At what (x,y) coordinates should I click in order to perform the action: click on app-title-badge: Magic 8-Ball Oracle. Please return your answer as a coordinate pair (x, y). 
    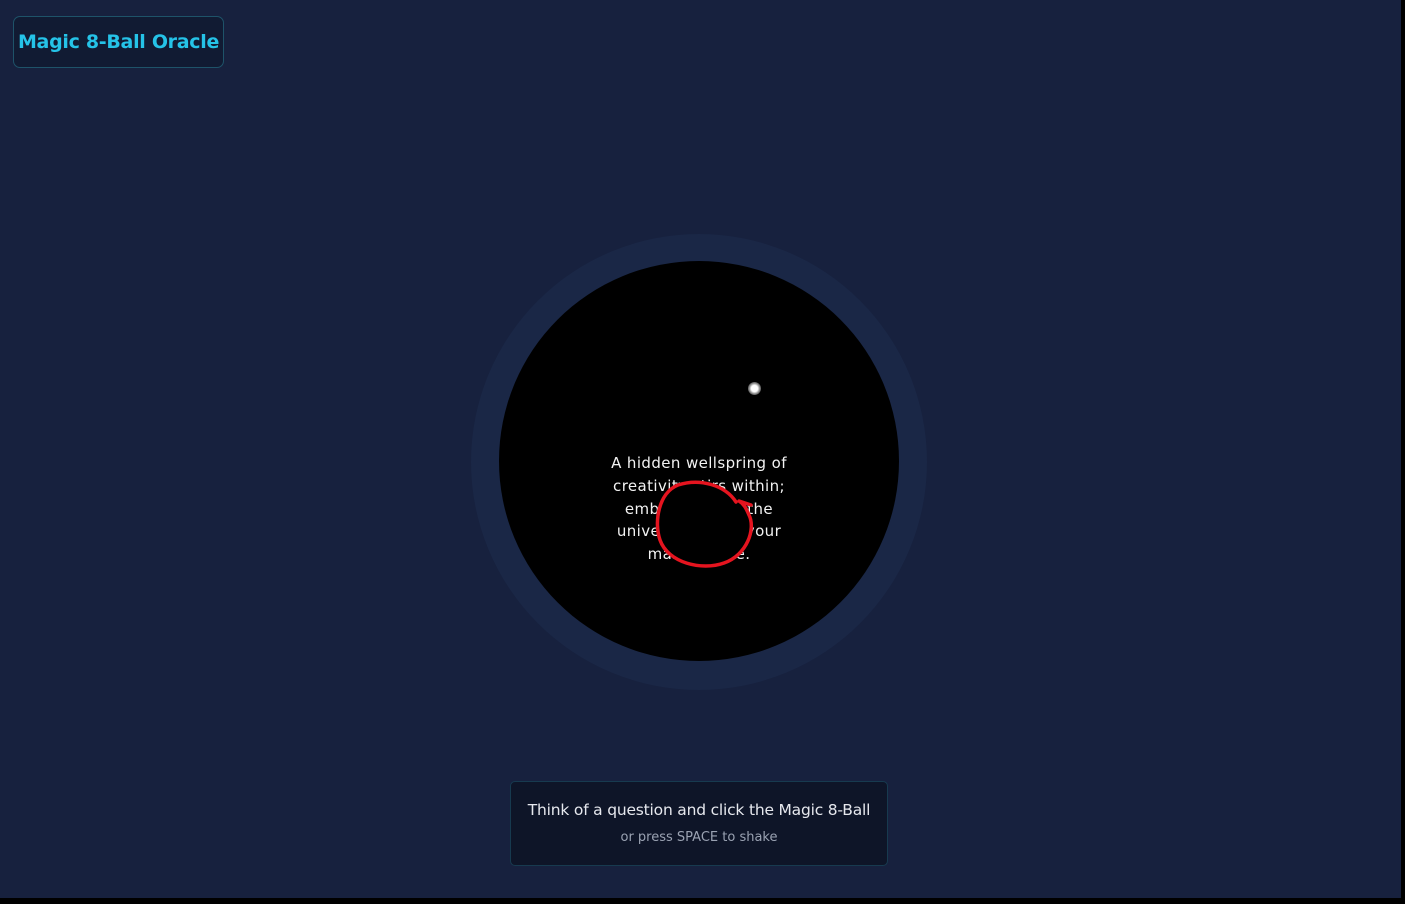
    Looking at the image, I should click on (118, 42).